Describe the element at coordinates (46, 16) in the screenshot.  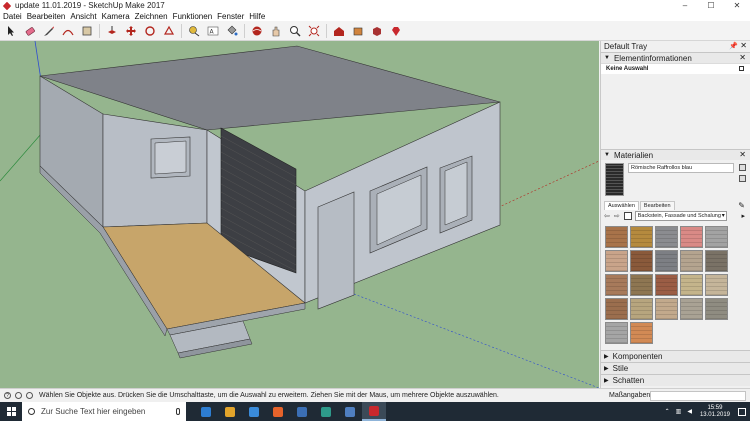
I see `menu-bearbeiten: Bearbeiten` at that location.